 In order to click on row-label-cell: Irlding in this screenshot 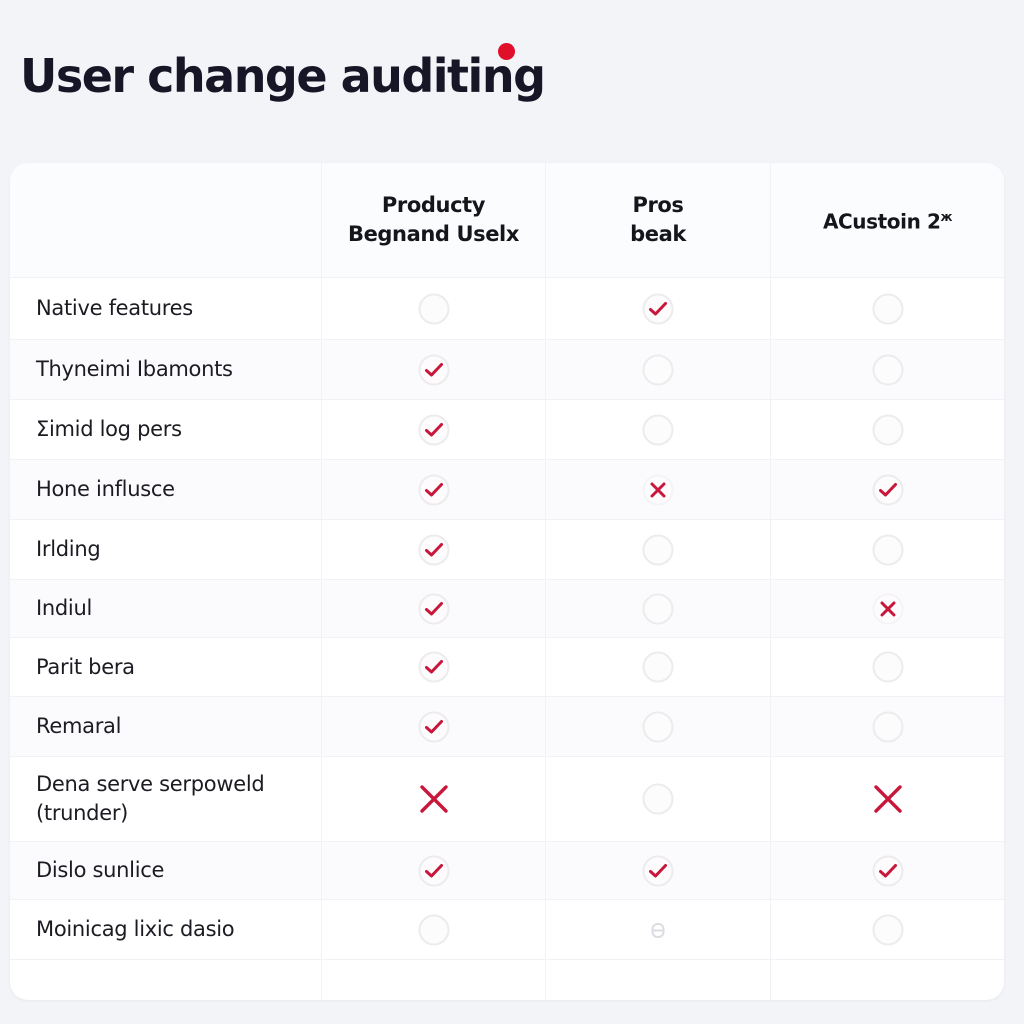, I will do `click(166, 549)`.